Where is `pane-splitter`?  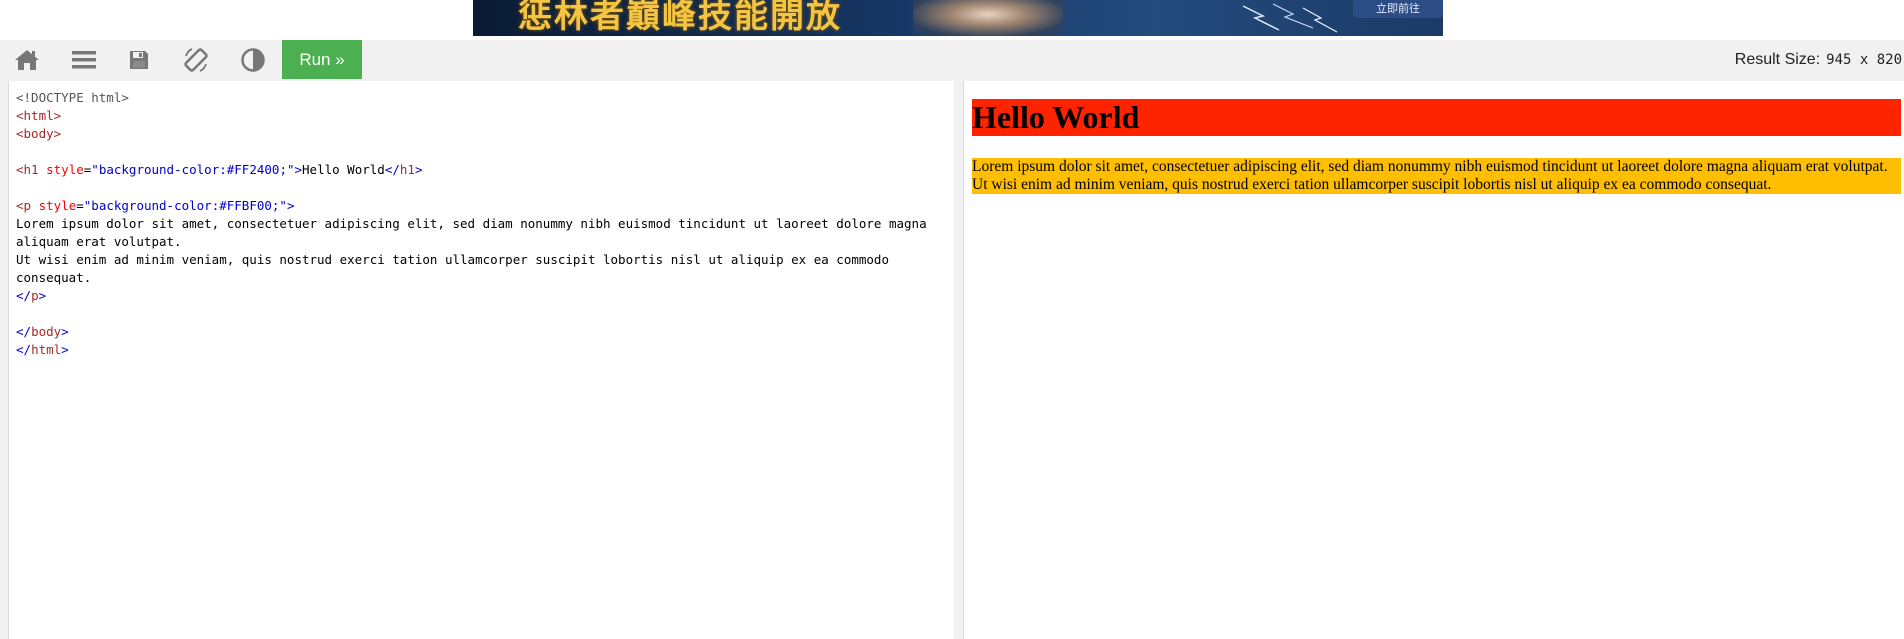
pane-splitter is located at coordinates (958, 360).